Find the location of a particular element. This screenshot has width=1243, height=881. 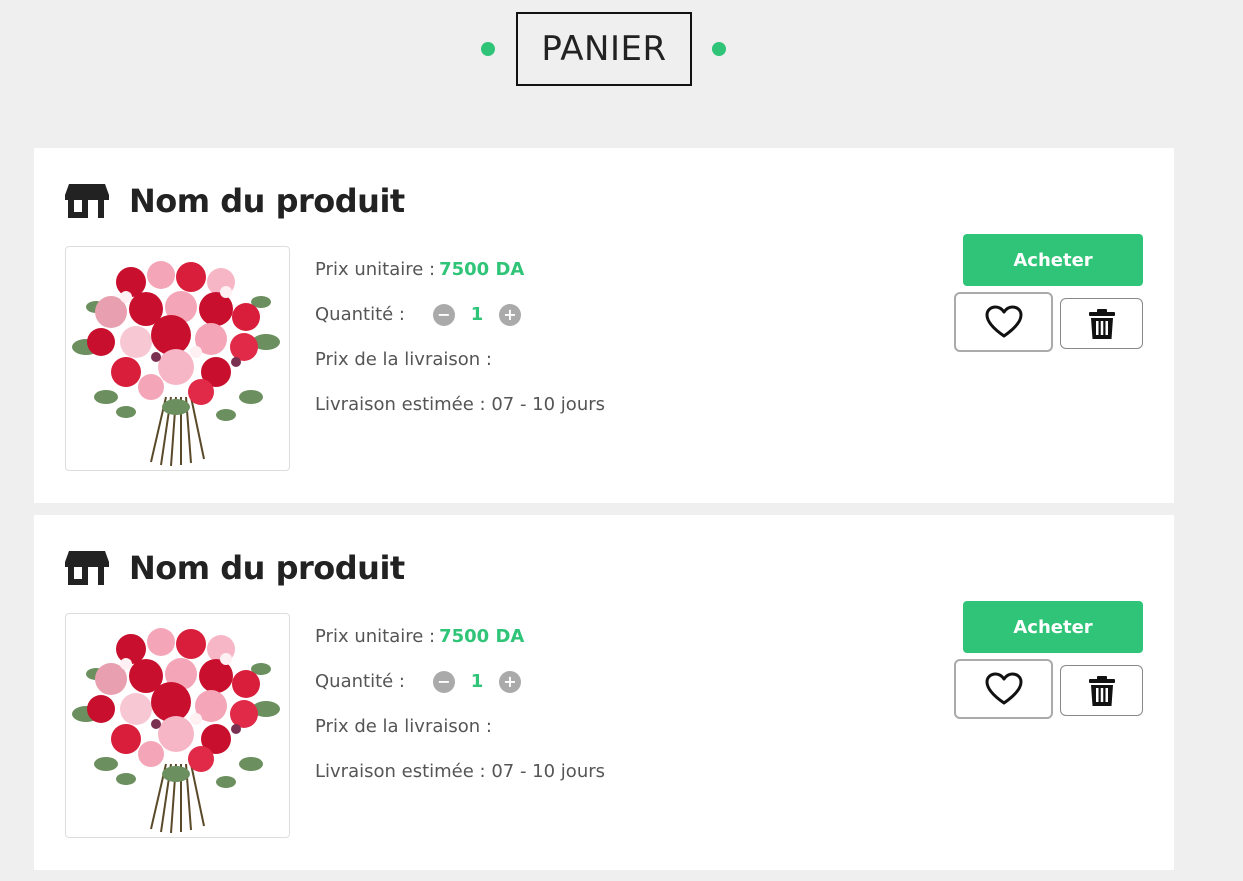

page-header: PANIER is located at coordinates (621, 49).